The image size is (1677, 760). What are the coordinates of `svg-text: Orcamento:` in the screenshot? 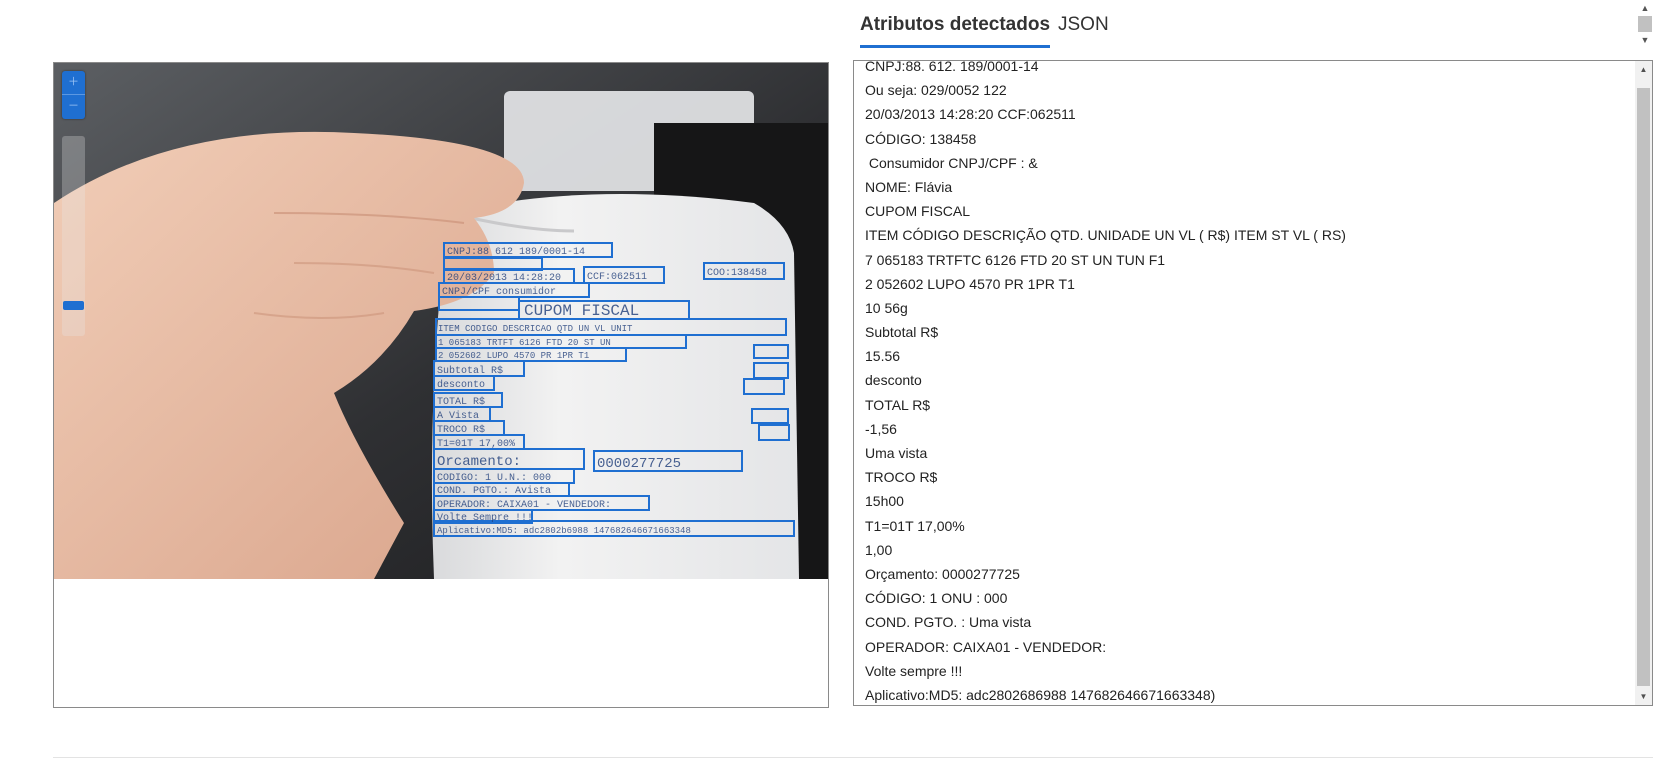 It's located at (479, 462).